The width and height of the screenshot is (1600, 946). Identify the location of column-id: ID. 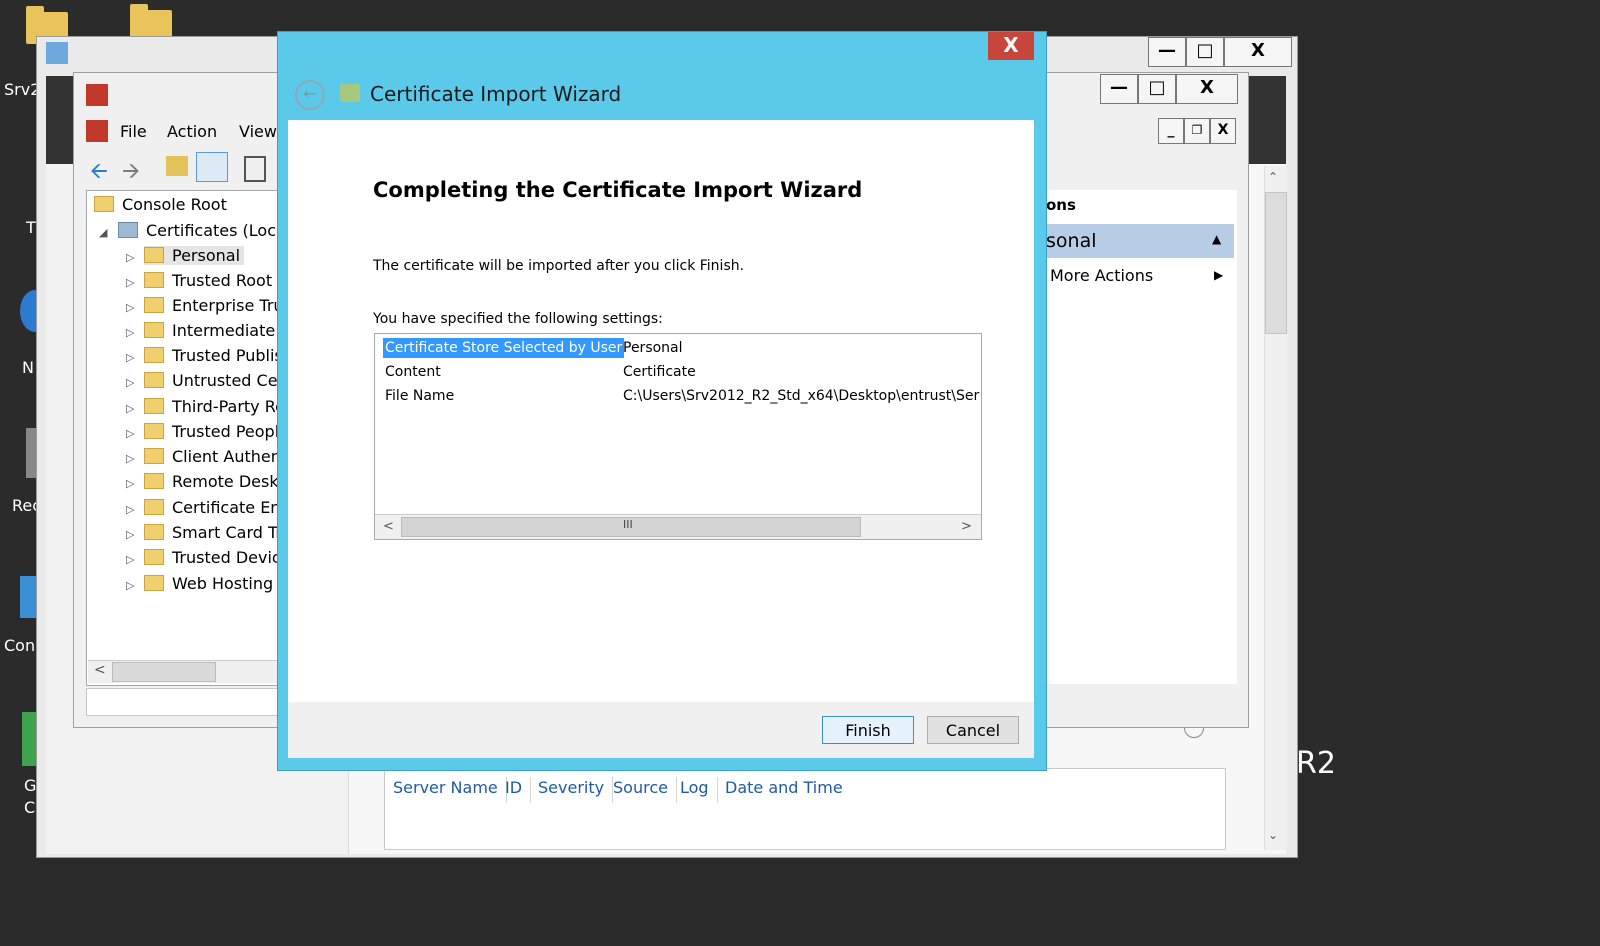
(514, 790).